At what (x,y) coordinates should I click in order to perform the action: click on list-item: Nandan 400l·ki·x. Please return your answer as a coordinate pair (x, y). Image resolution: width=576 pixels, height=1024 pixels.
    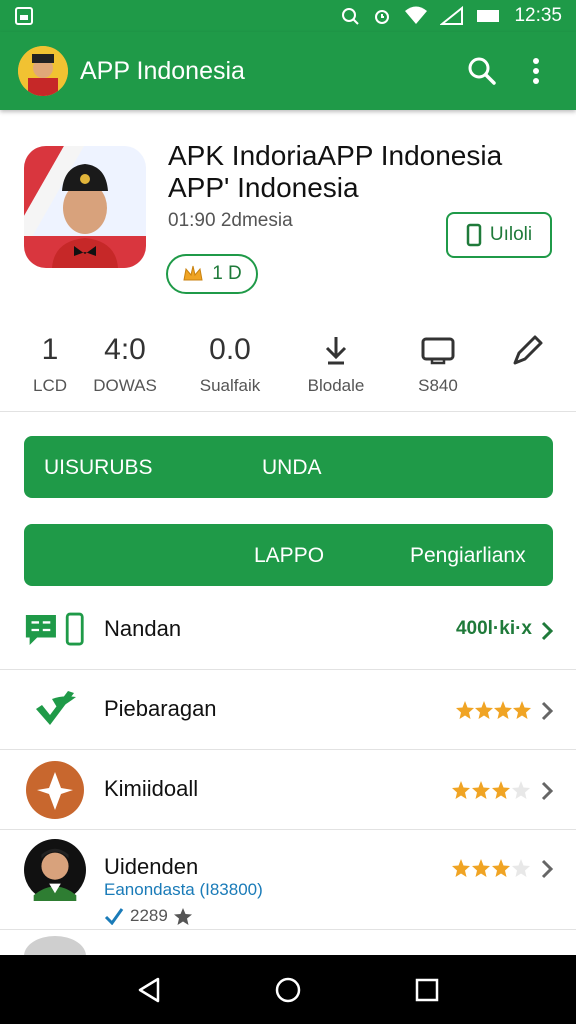
    Looking at the image, I should click on (288, 630).